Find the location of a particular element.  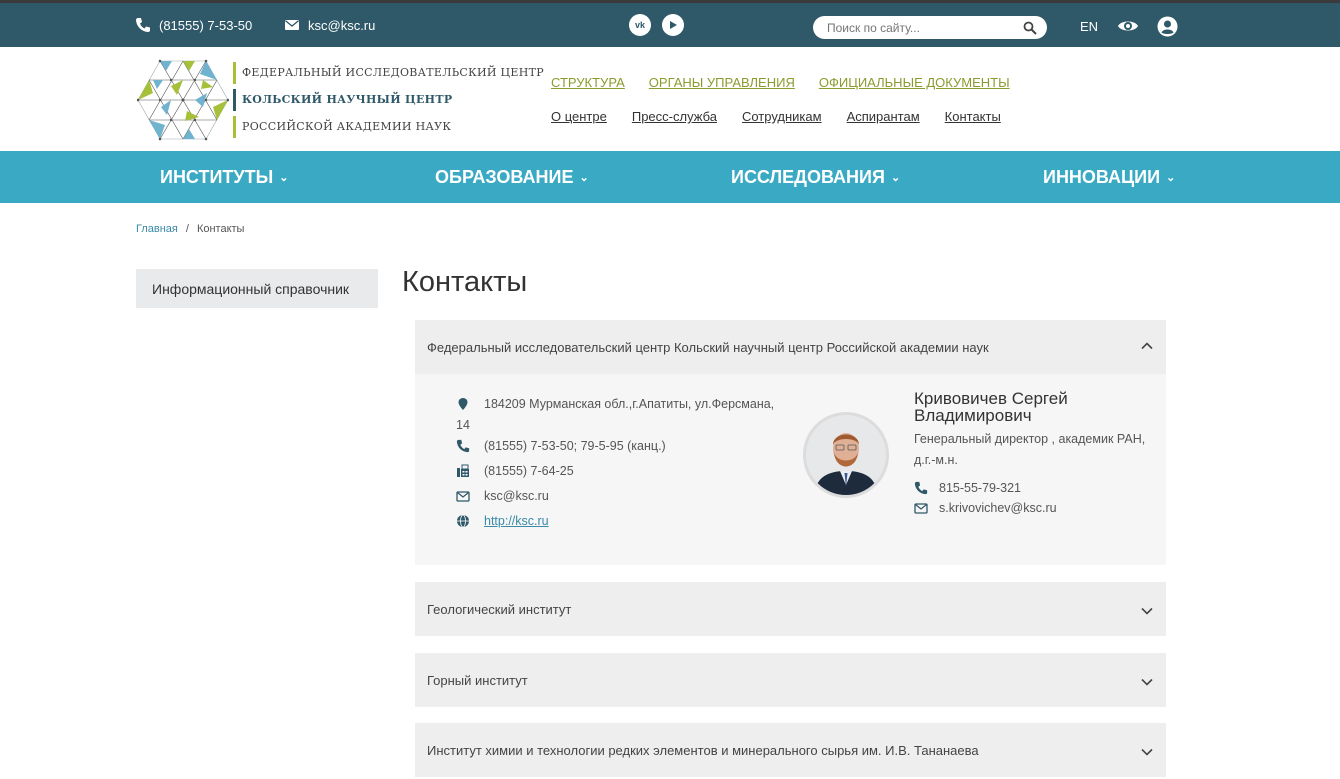

logo-line-1: Федеральный исследовательский центр is located at coordinates (388, 72).